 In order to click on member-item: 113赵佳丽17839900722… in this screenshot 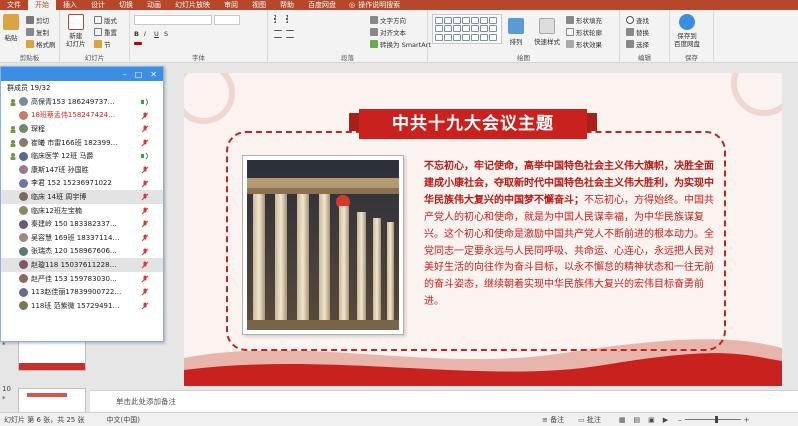, I will do `click(82, 292)`.